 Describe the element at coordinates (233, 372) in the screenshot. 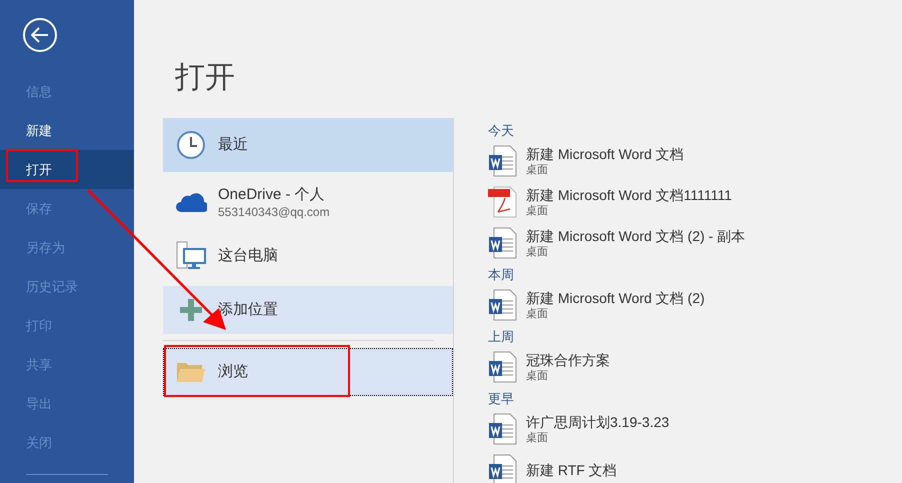

I see `location-label: 浏览` at that location.